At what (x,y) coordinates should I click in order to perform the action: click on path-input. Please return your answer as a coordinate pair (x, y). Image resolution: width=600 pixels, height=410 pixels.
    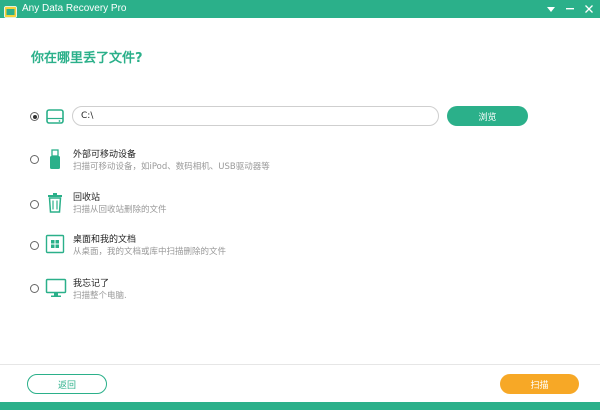
    Looking at the image, I should click on (255, 116).